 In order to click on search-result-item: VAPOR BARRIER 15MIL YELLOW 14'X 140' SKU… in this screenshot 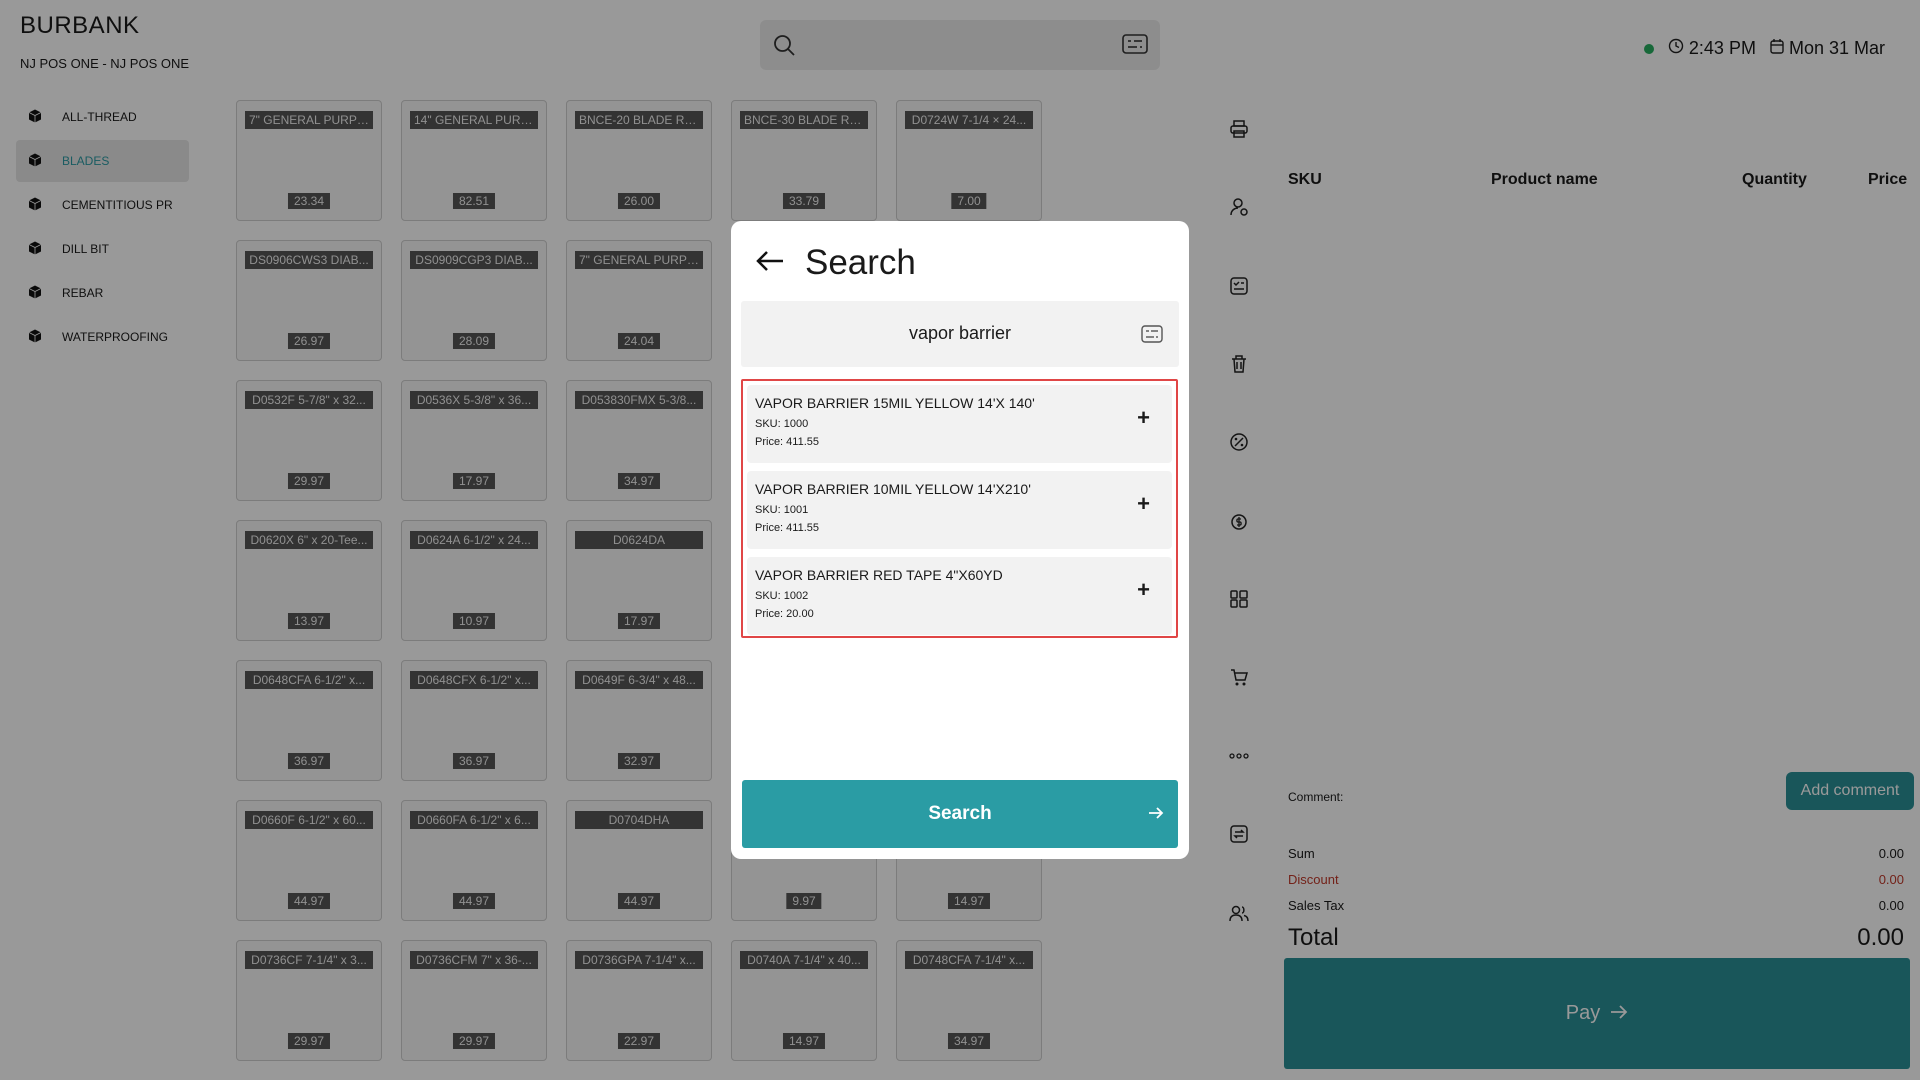, I will do `click(959, 424)`.